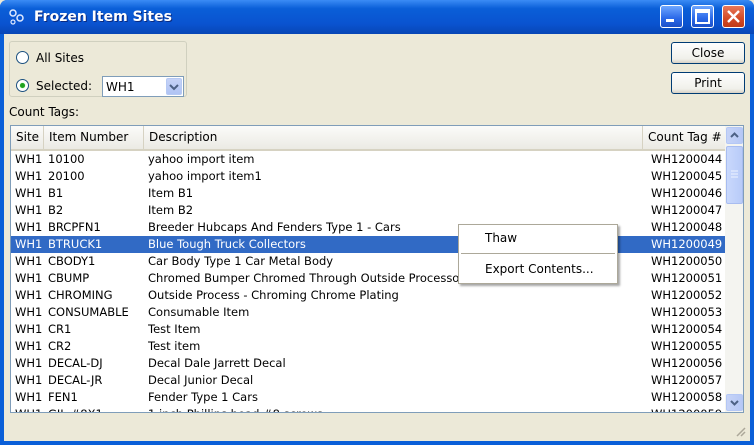 The width and height of the screenshot is (754, 445). I want to click on scroll-down-button, so click(734, 402).